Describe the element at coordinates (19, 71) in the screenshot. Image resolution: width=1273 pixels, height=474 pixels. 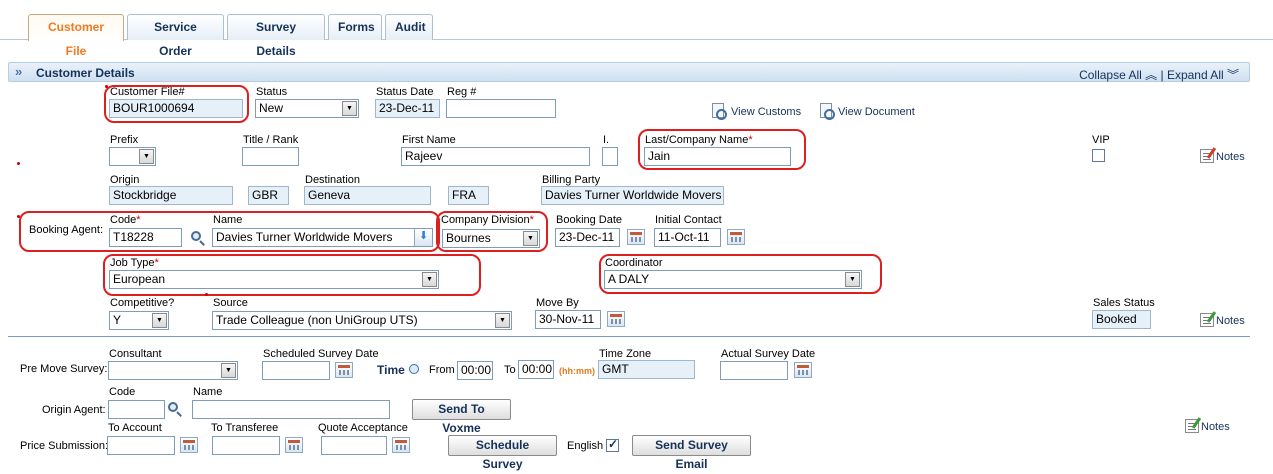
I see `double-chevron-right-icon: »` at that location.